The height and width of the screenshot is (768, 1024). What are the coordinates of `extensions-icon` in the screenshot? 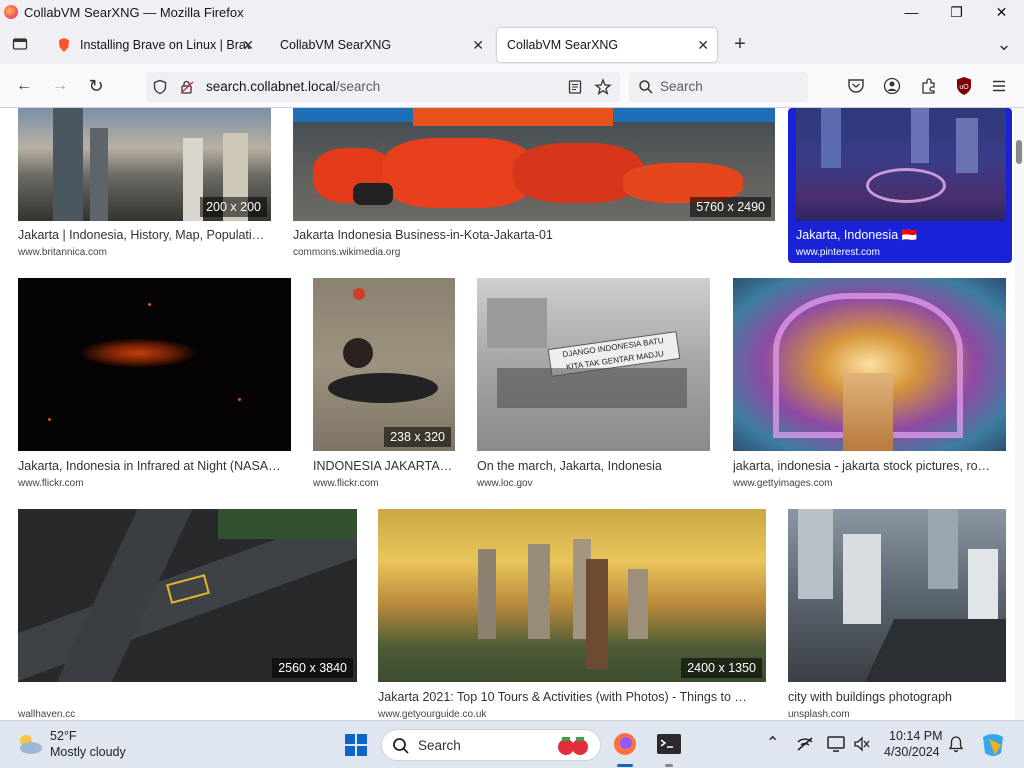 It's located at (929, 86).